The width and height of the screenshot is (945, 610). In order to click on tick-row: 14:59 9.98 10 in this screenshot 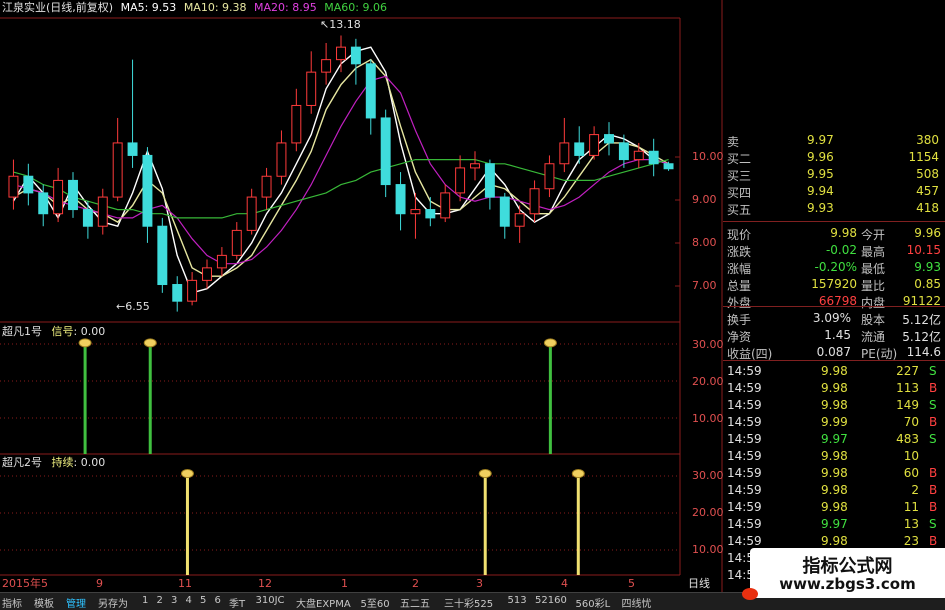, I will do `click(834, 455)`.